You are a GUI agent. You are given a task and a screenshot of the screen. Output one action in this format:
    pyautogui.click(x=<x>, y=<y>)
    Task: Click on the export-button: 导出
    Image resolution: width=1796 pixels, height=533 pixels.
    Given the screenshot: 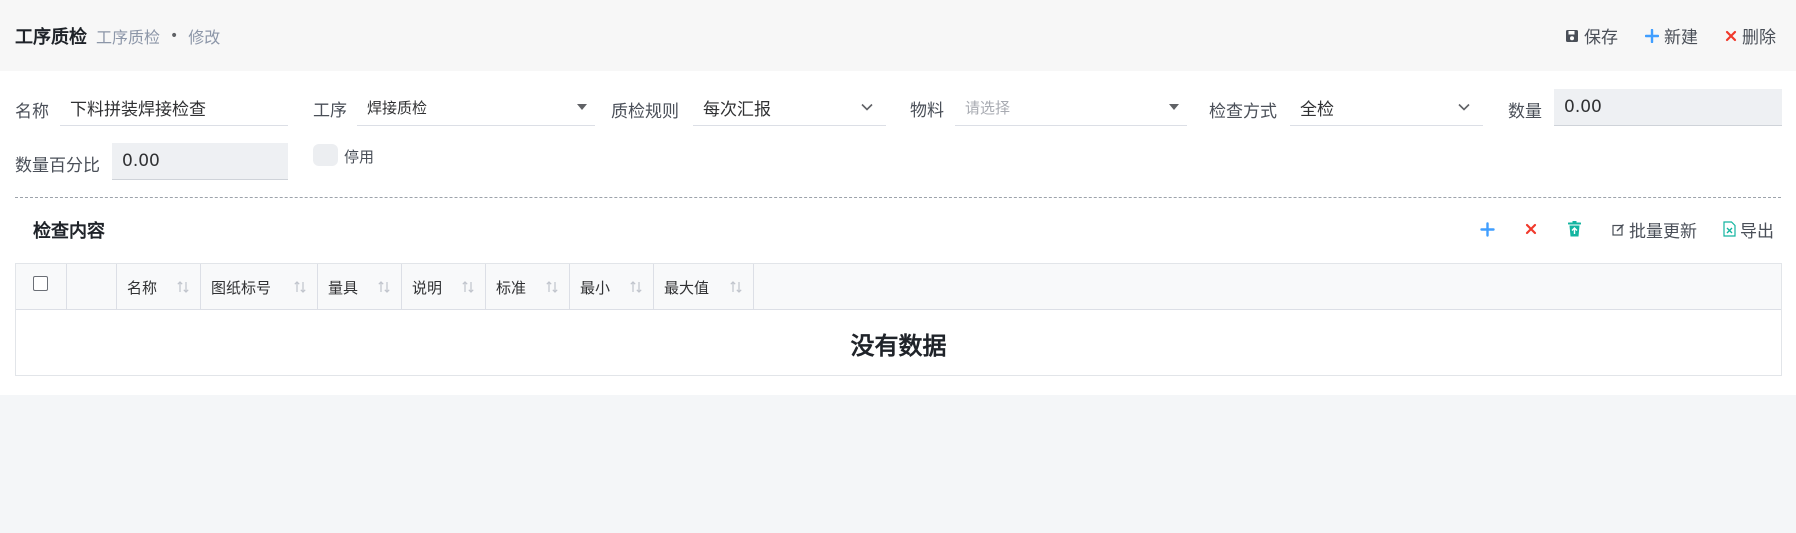 What is the action you would take?
    pyautogui.click(x=1748, y=229)
    